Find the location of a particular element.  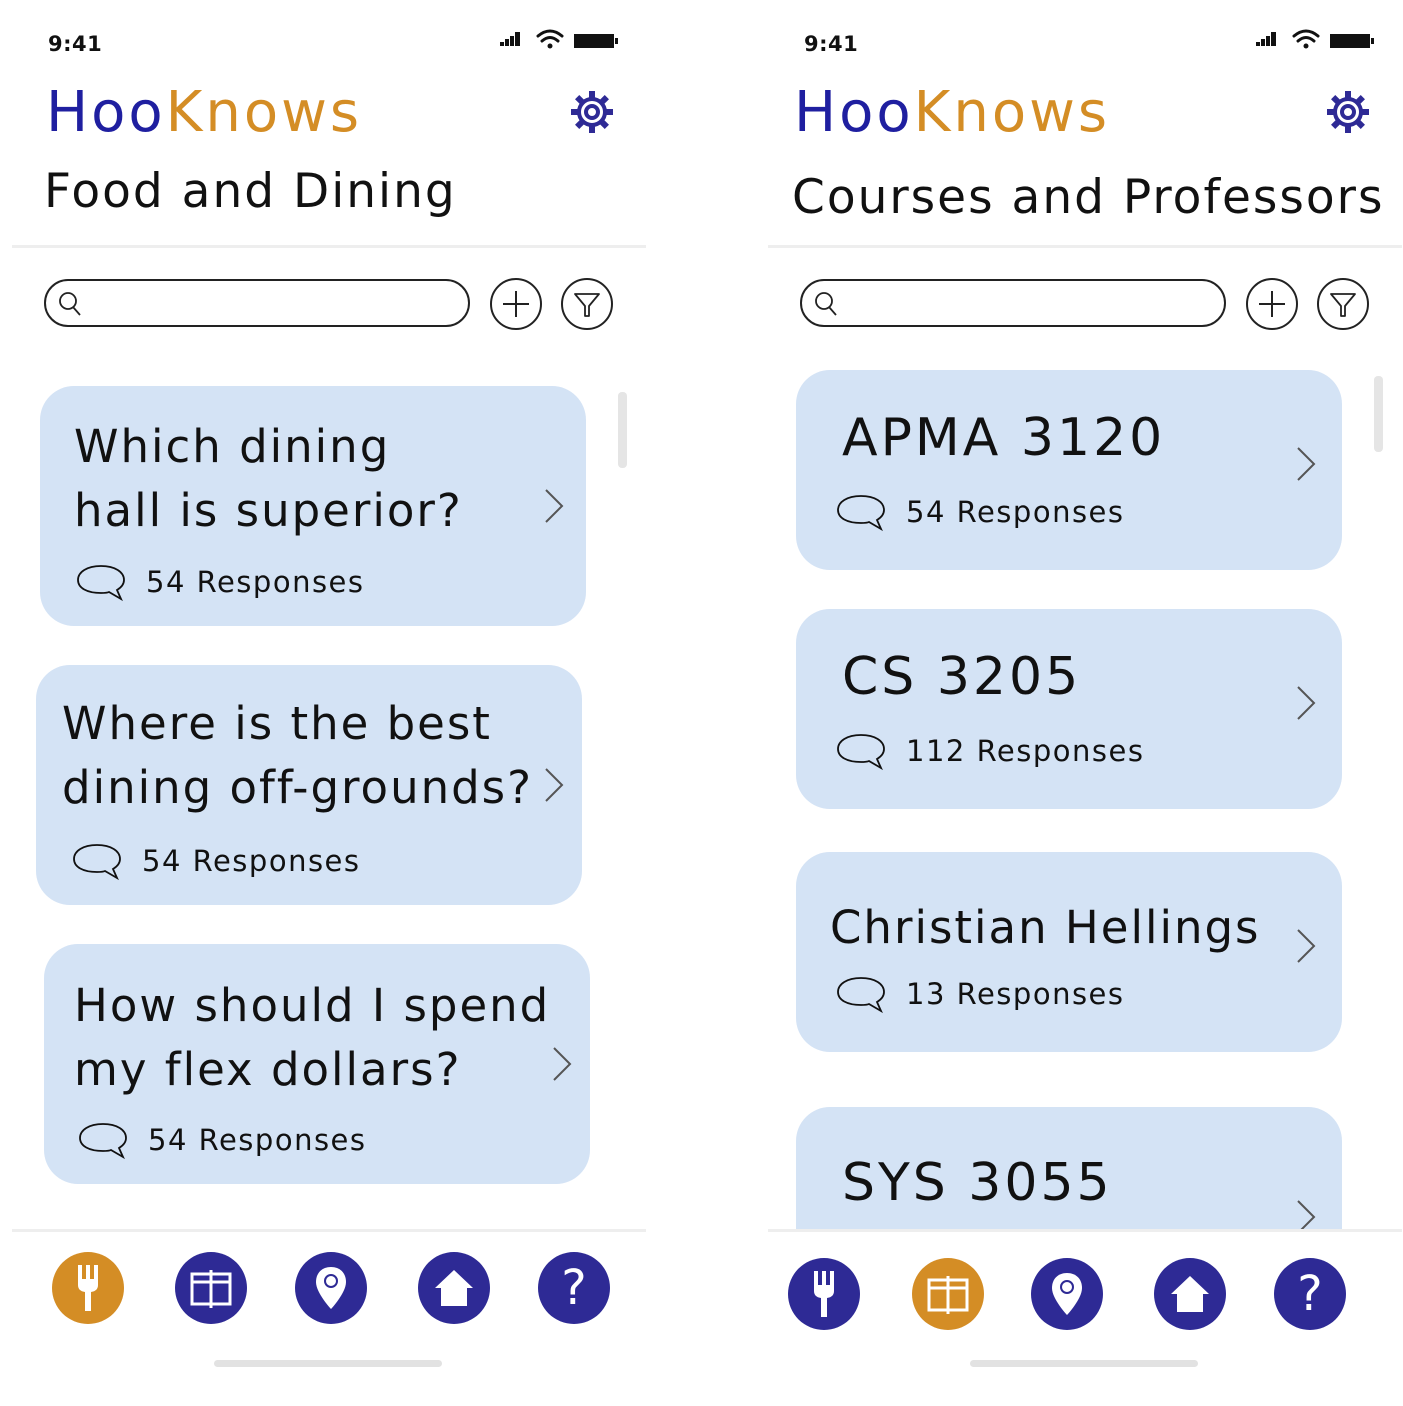

response-count: 112 Responses is located at coordinates (990, 751).